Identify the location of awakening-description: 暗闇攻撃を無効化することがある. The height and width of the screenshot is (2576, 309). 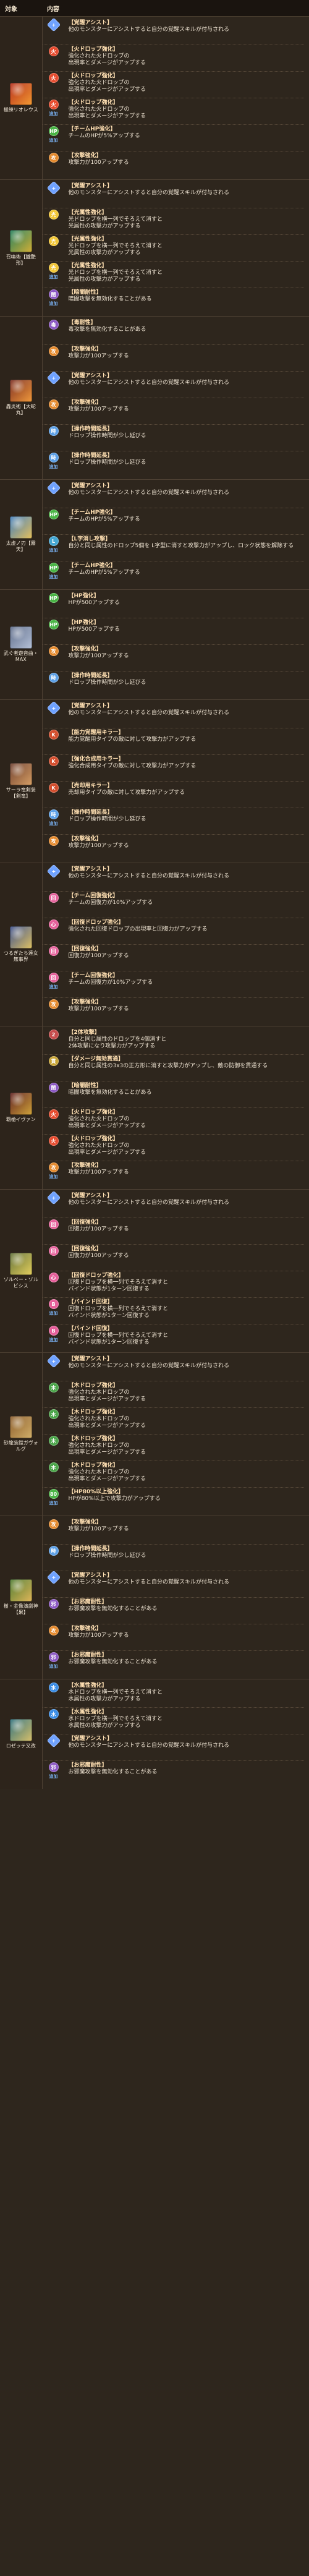
(110, 1093).